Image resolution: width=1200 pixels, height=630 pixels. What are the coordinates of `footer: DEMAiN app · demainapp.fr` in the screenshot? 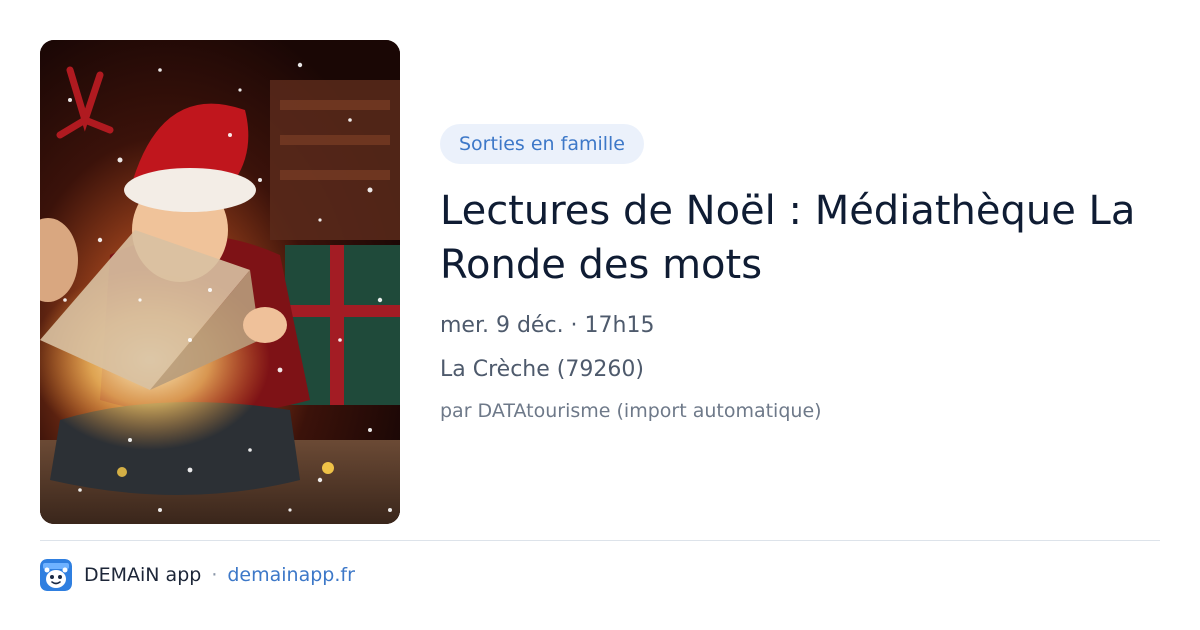 It's located at (197, 575).